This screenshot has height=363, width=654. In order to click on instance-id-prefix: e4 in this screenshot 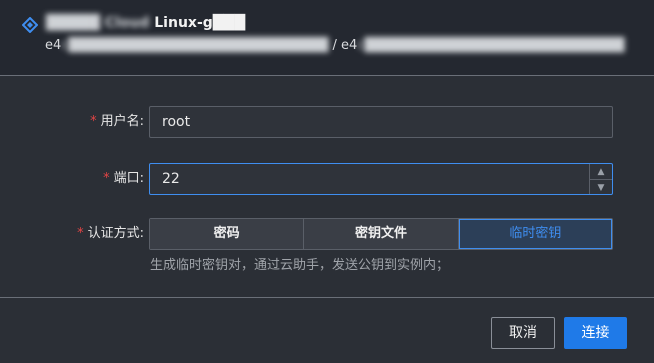, I will do `click(53, 45)`.